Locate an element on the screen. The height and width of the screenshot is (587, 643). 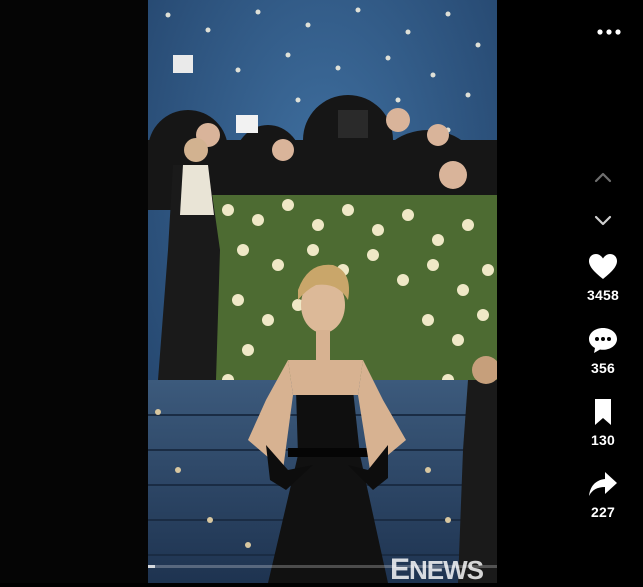
like-button: 3458 is located at coordinates (603, 278).